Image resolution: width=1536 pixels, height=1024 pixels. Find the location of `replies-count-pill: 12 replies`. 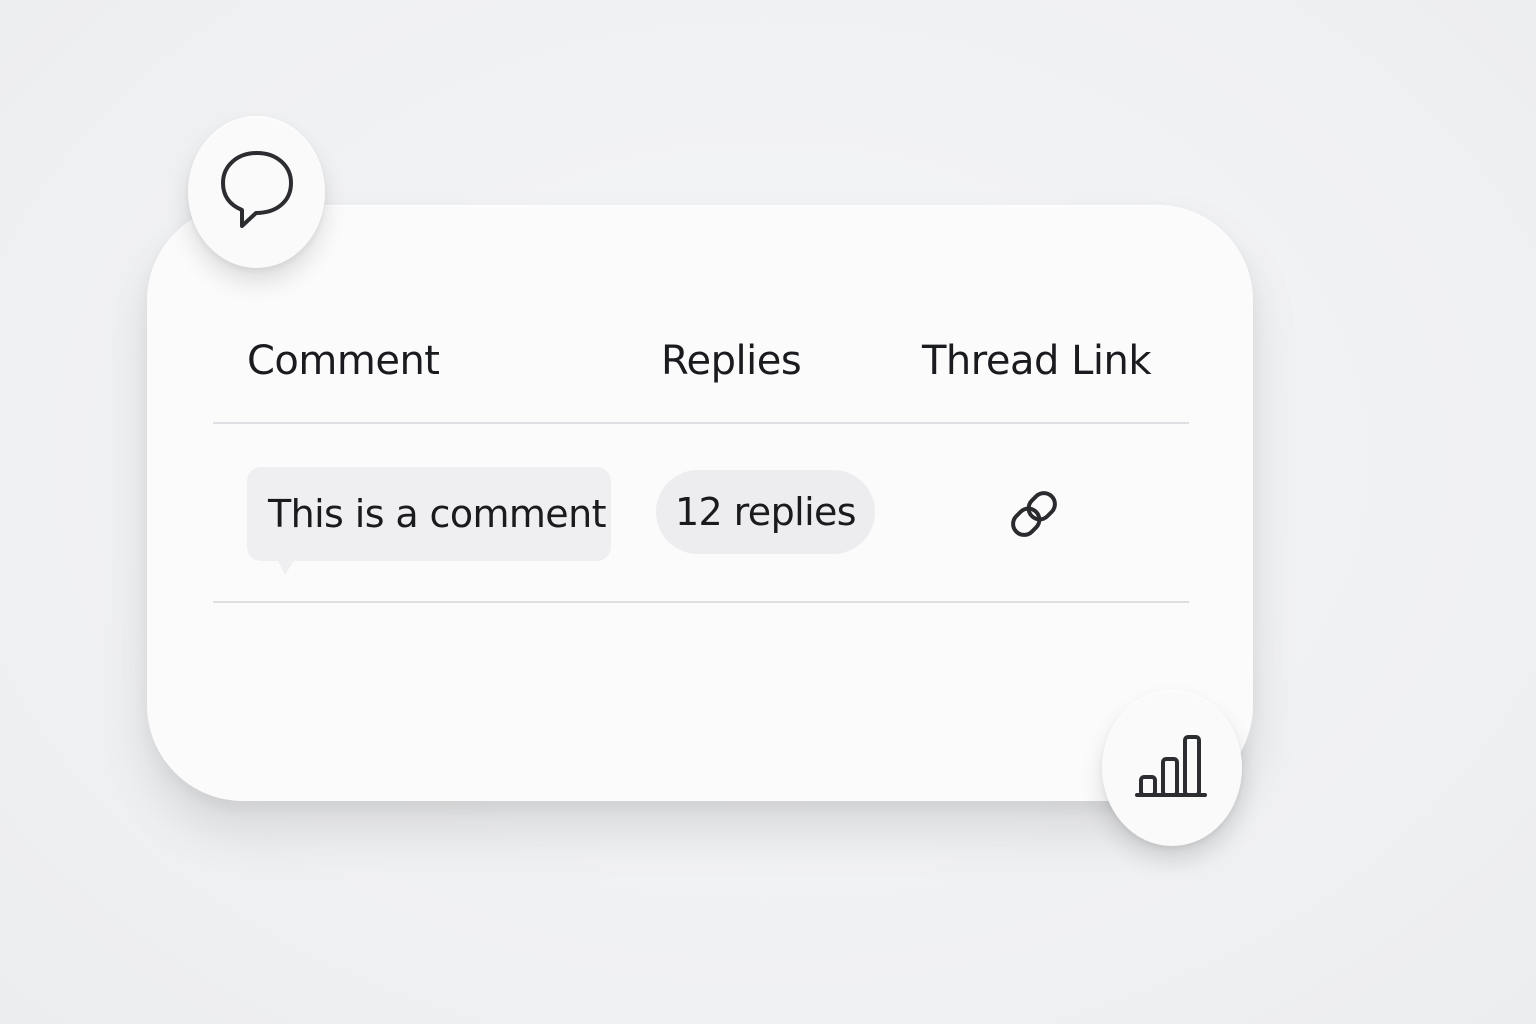

replies-count-pill: 12 replies is located at coordinates (765, 512).